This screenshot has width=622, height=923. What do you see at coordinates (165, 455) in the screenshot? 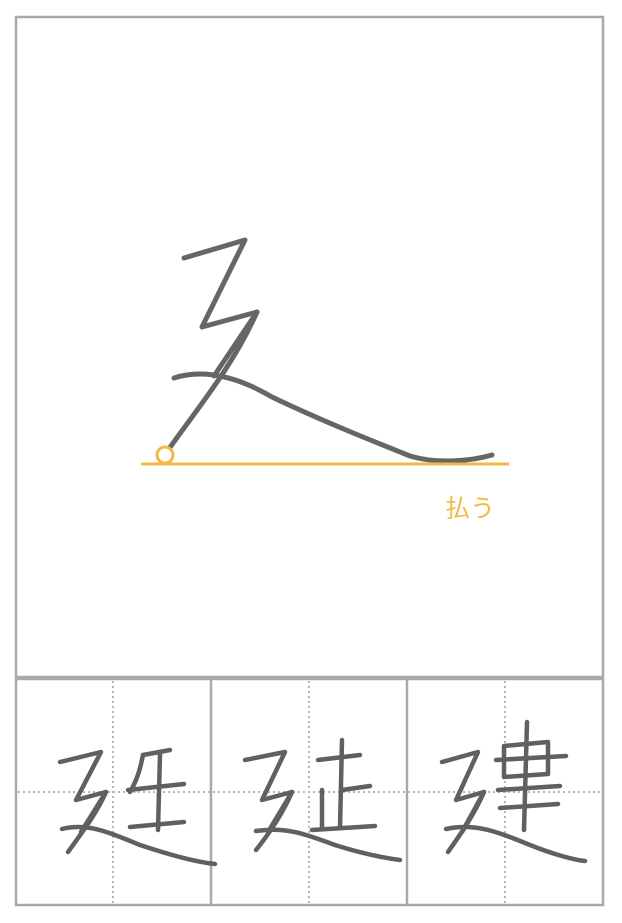
I see `start-point-marker` at bounding box center [165, 455].